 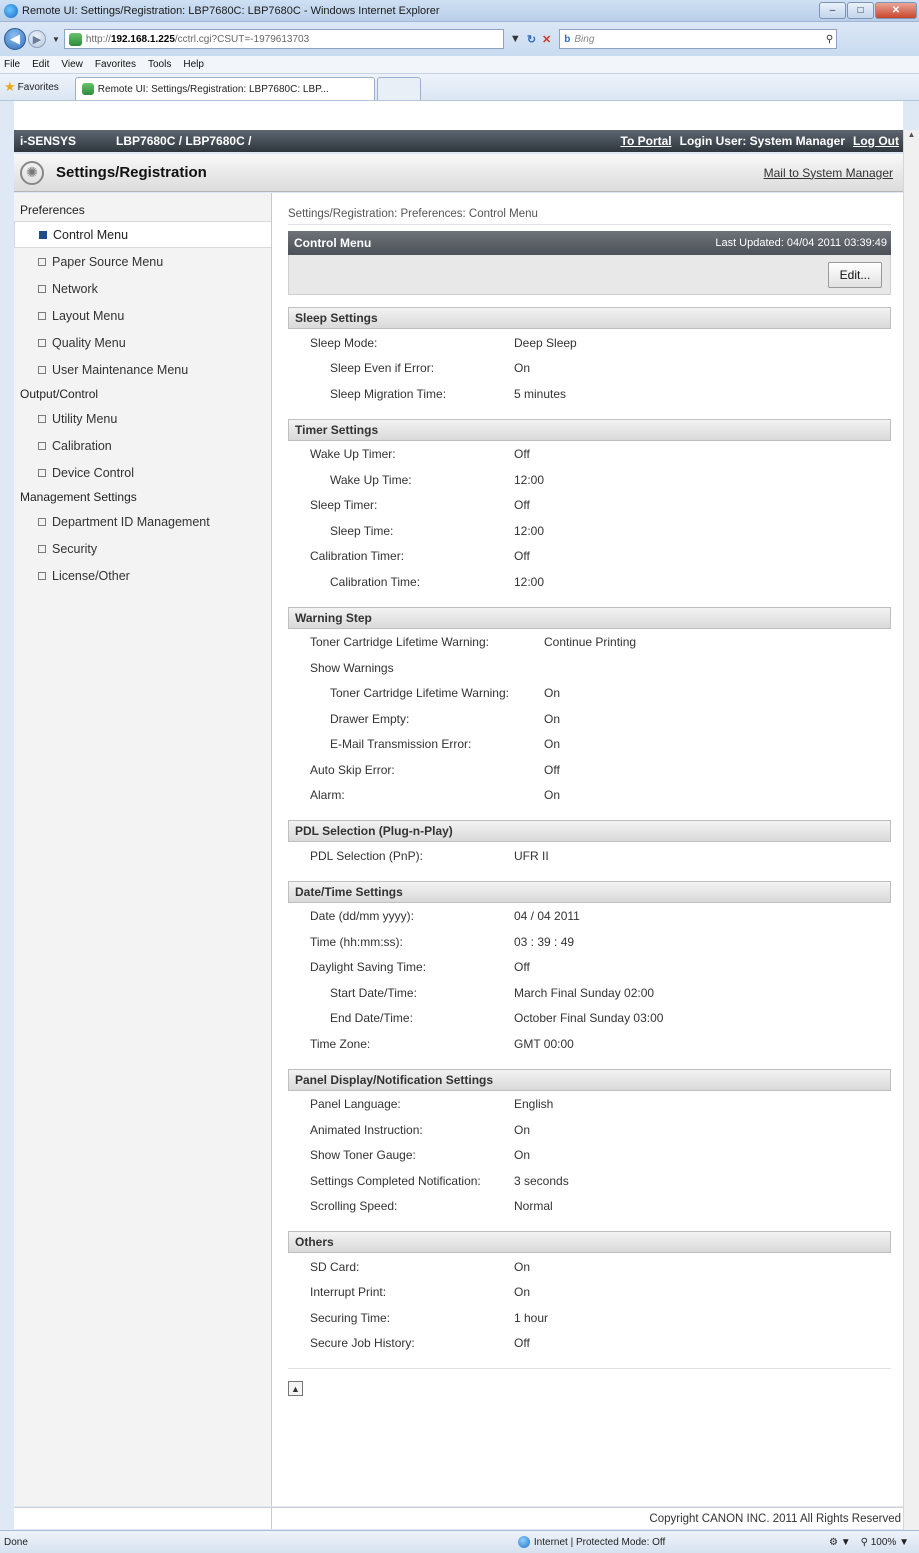 What do you see at coordinates (589, 1130) in the screenshot?
I see `setting-row: Animated Instruction: On` at bounding box center [589, 1130].